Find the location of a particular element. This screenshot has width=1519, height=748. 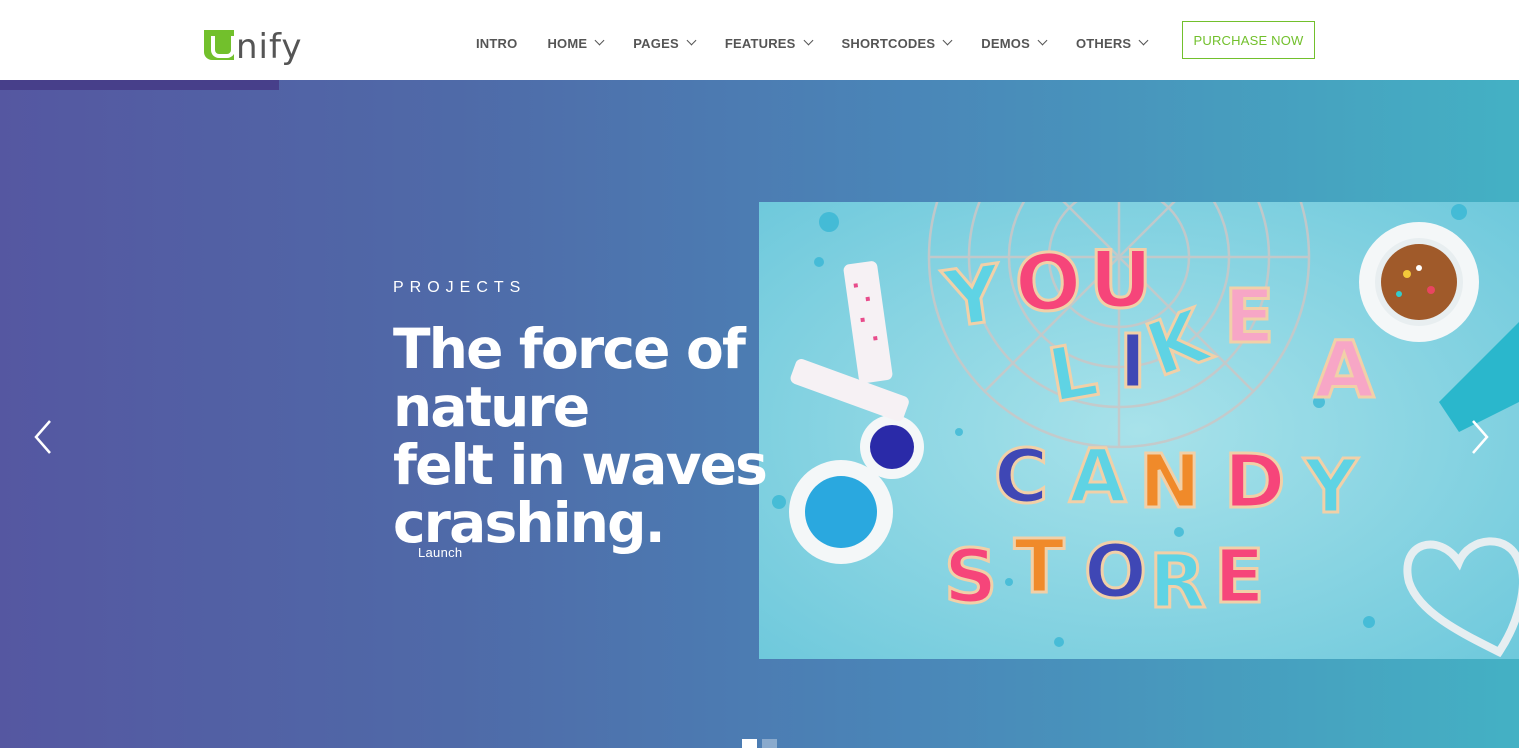

logo: nify is located at coordinates (253, 42).